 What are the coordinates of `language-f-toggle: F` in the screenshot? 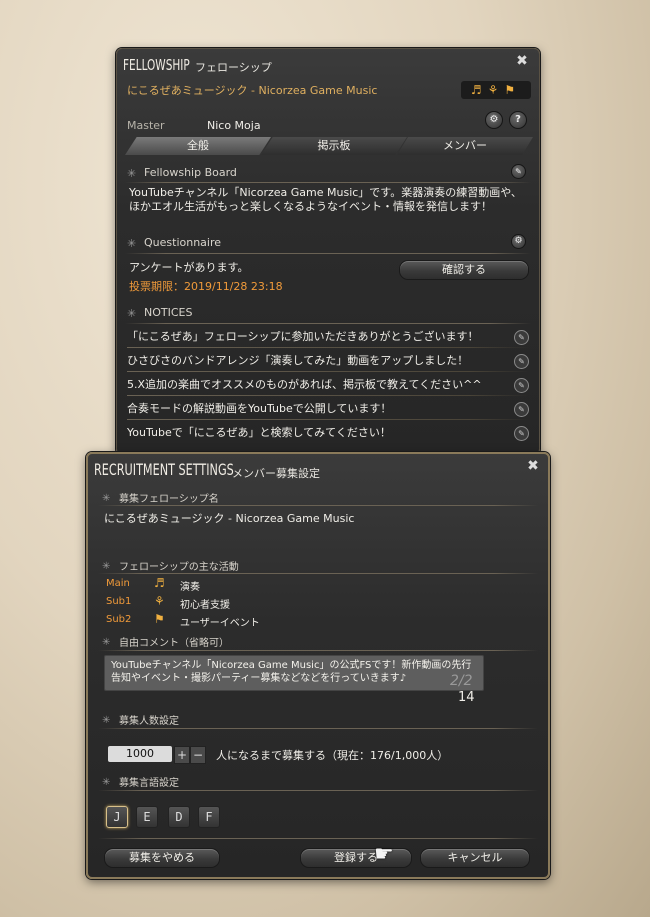 It's located at (209, 817).